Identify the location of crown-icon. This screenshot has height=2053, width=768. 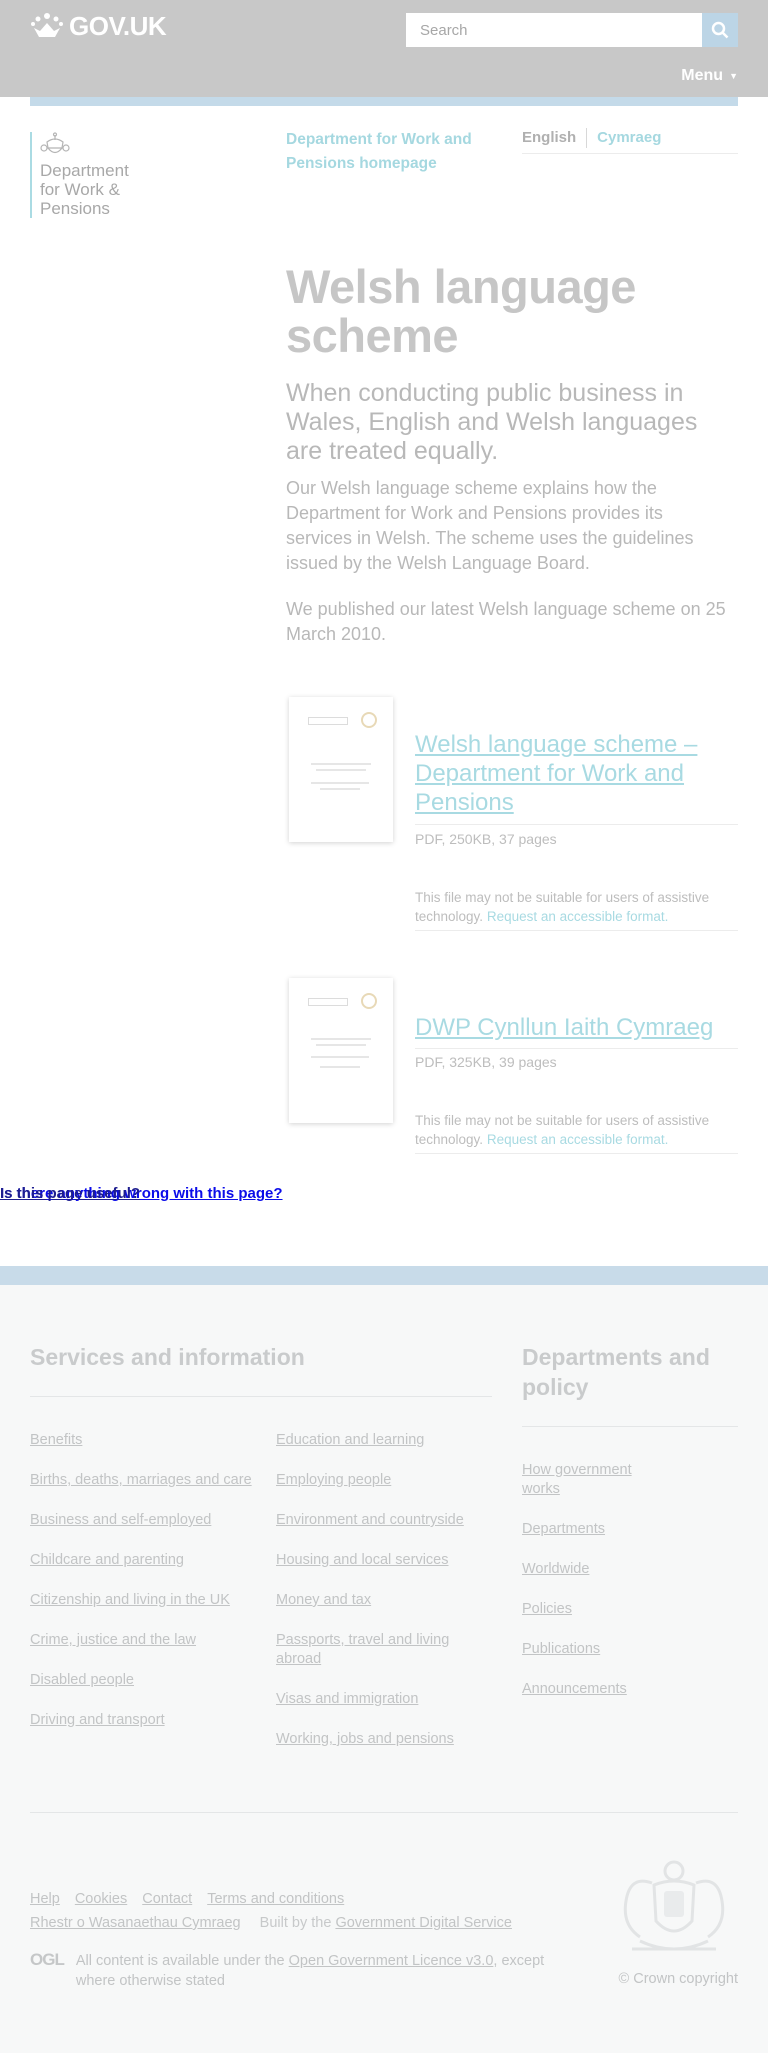
(47, 25).